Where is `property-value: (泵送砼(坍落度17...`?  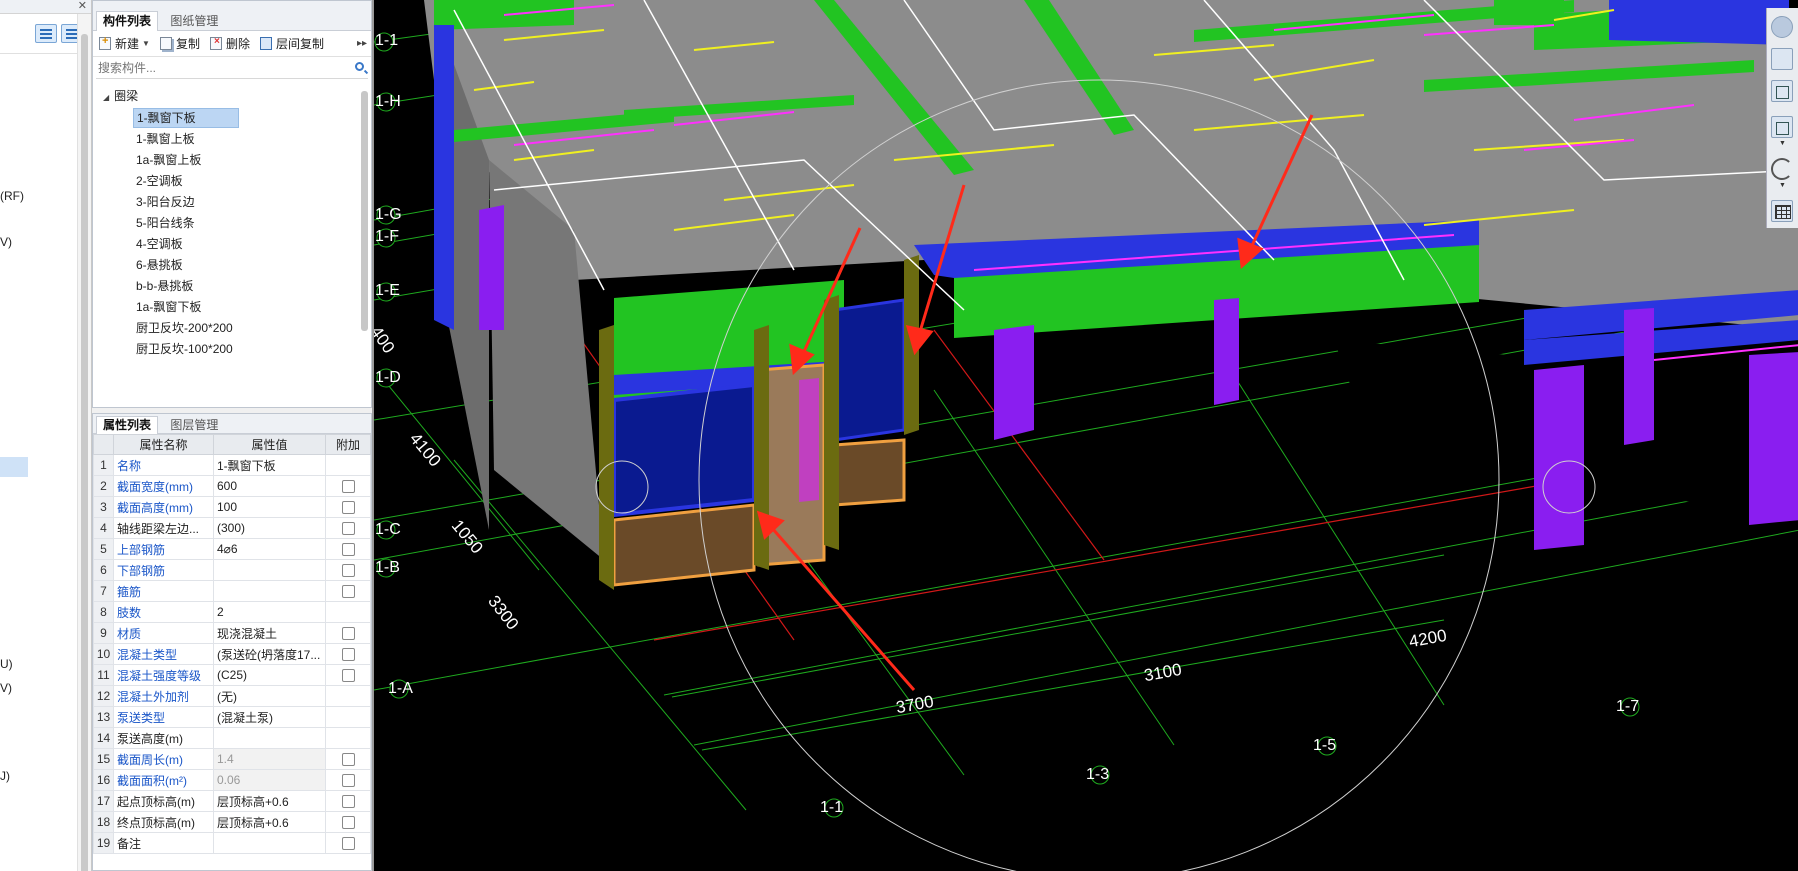 property-value: (泵送砼(坍落度17... is located at coordinates (269, 654).